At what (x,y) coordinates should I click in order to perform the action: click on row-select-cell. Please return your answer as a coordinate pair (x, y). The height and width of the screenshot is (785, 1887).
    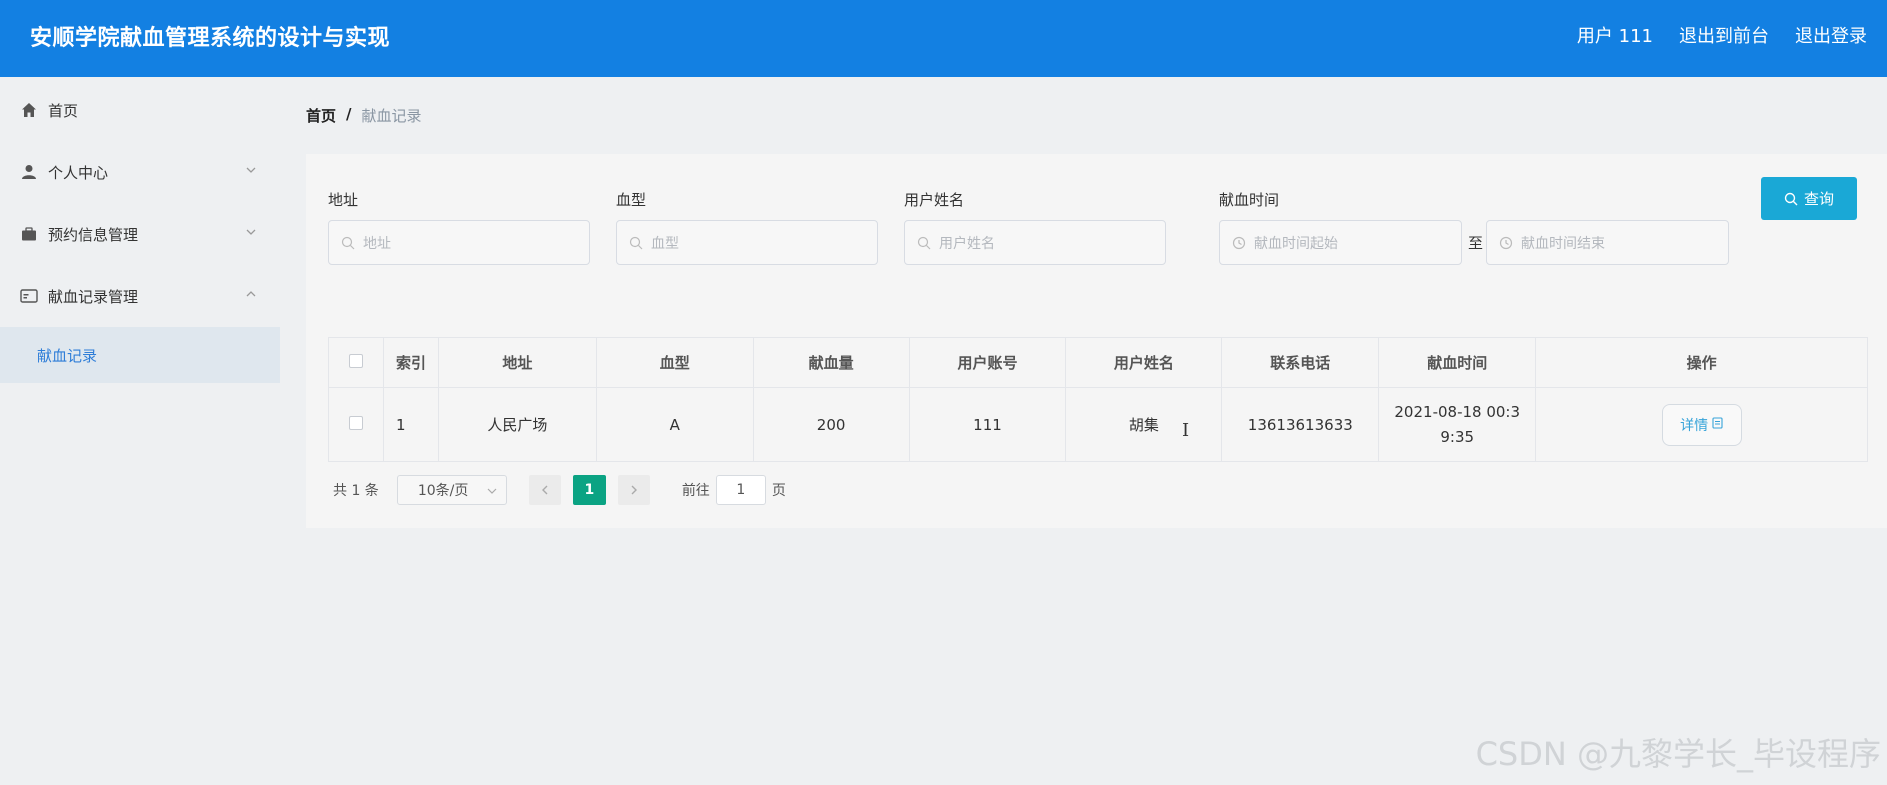
    Looking at the image, I should click on (356, 424).